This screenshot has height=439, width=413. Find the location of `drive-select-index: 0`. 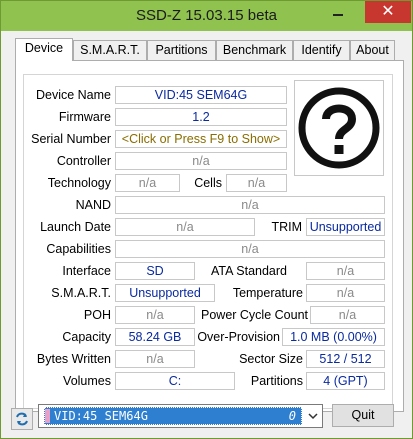

drive-select-index: 0 is located at coordinates (292, 416).